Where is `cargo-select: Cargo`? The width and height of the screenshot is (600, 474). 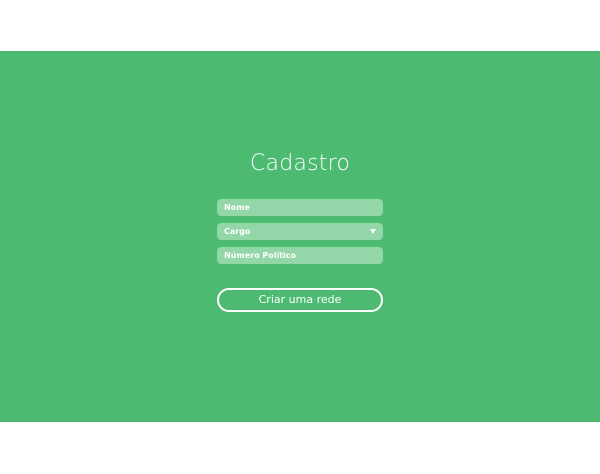 cargo-select: Cargo is located at coordinates (300, 231).